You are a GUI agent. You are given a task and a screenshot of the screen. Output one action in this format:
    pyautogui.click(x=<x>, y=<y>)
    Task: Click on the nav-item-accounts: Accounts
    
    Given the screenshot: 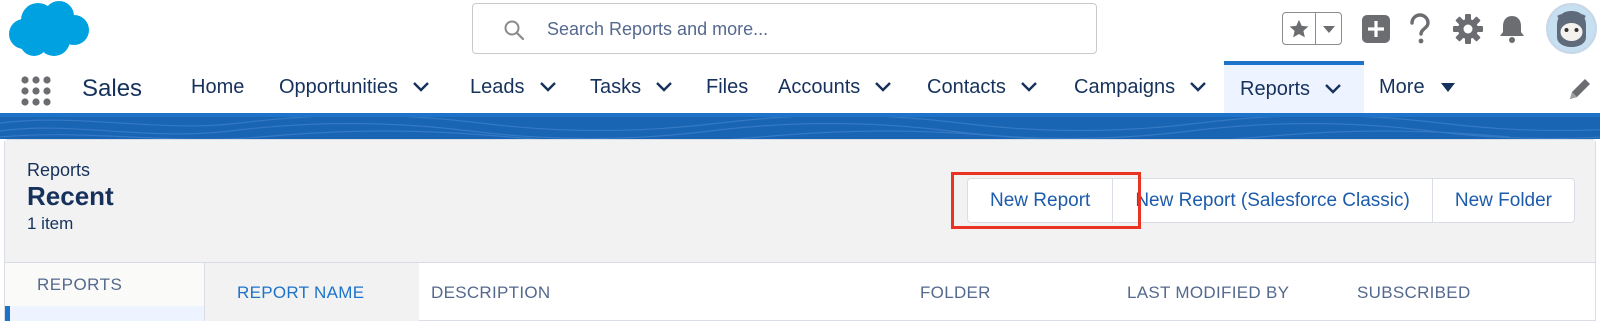 What is the action you would take?
    pyautogui.click(x=835, y=87)
    